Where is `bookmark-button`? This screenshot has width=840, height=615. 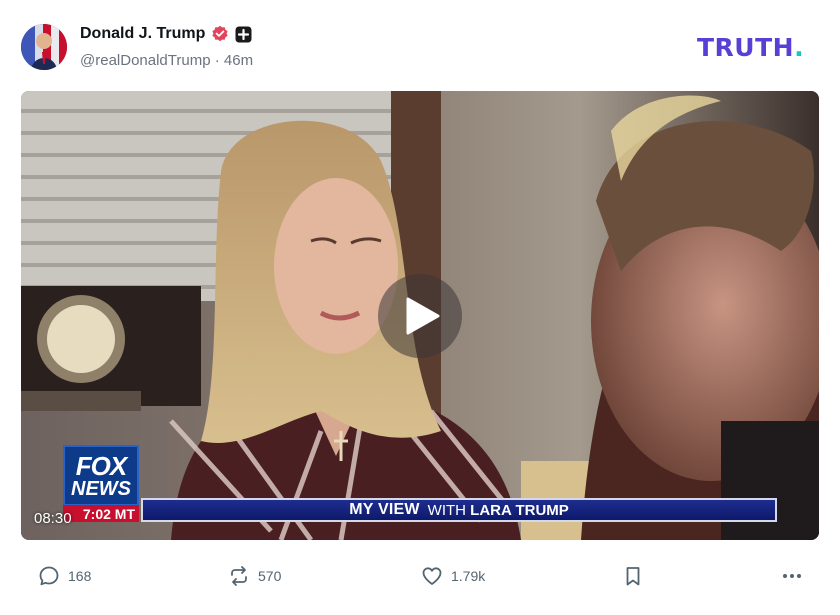
bookmark-button is located at coordinates (633, 576).